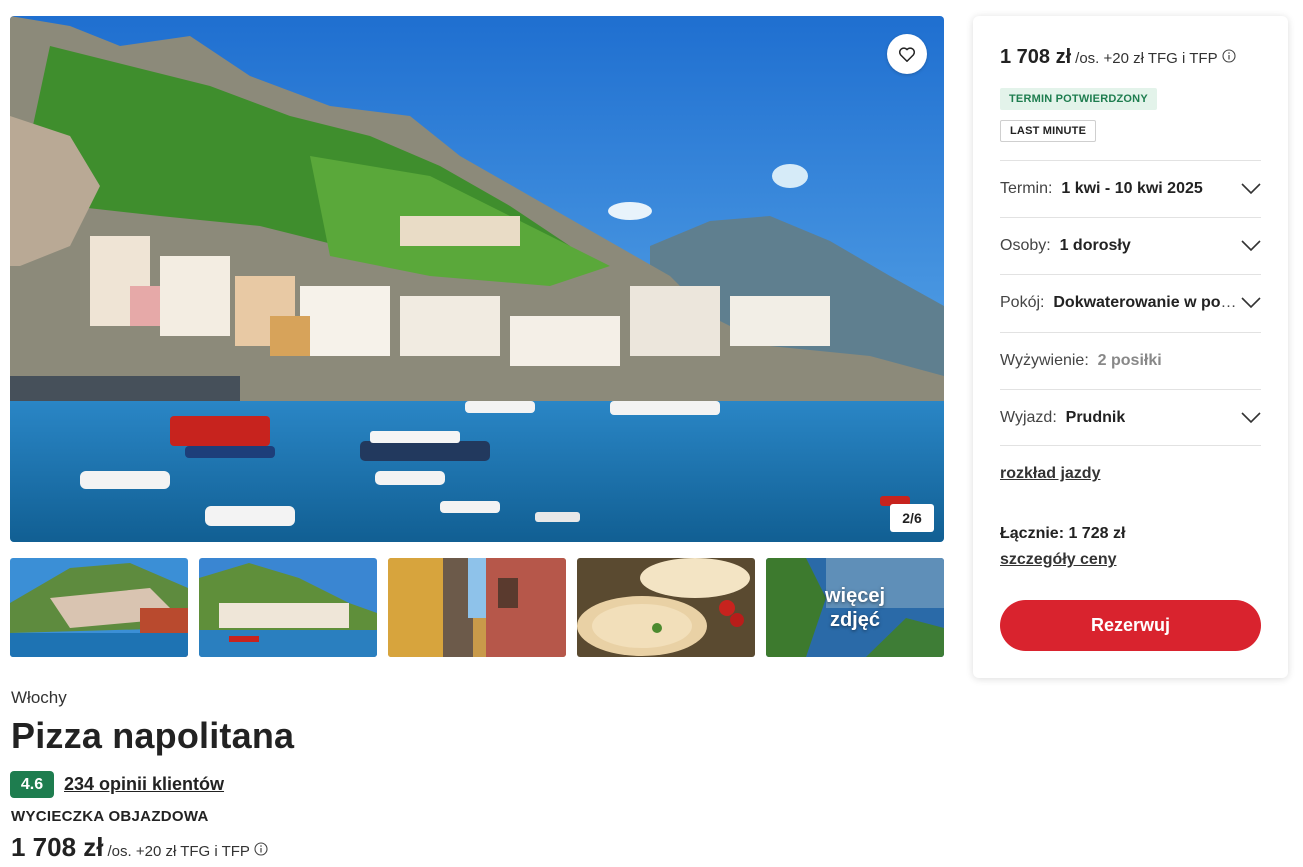  What do you see at coordinates (1050, 474) in the screenshot?
I see `schedule-link: rozkład jazdy` at bounding box center [1050, 474].